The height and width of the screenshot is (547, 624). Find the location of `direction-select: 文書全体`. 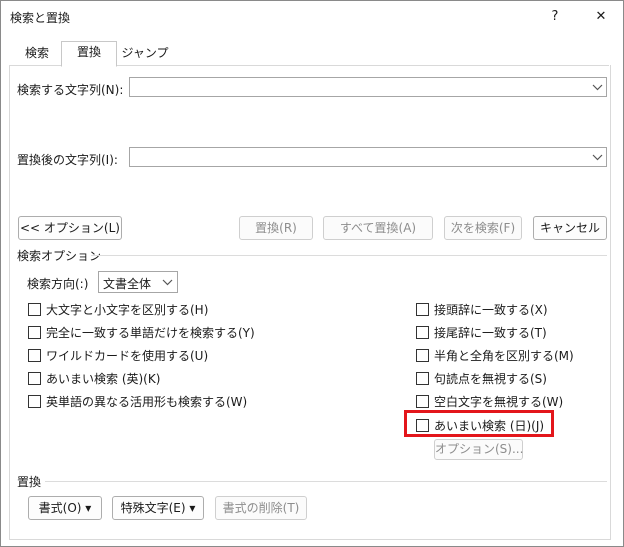

direction-select: 文書全体 is located at coordinates (138, 282).